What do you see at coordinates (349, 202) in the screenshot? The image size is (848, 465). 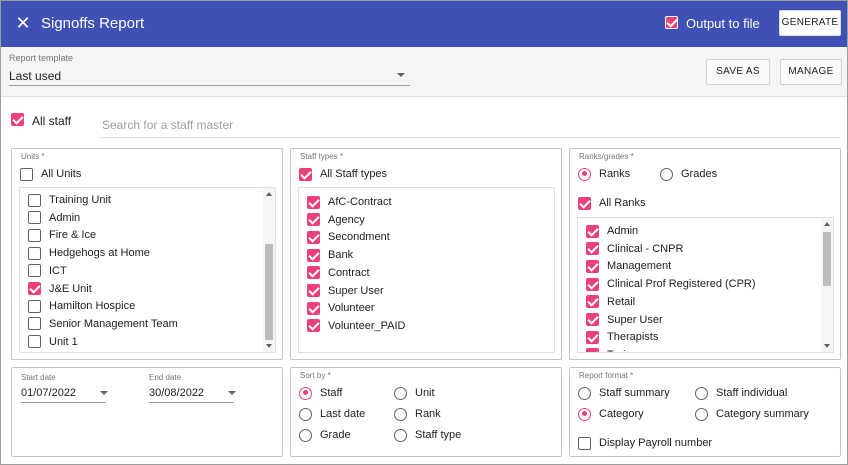 I see `list-item: AfC-Contract` at bounding box center [349, 202].